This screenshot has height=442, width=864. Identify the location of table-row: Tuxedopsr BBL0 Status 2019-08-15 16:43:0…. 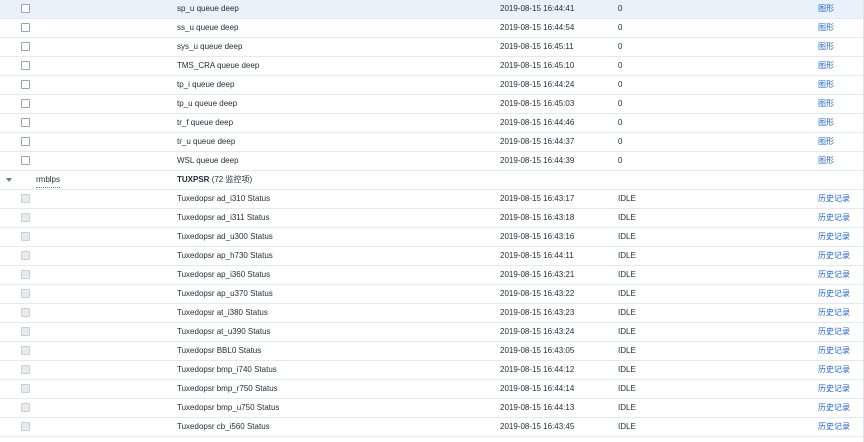
(432, 351).